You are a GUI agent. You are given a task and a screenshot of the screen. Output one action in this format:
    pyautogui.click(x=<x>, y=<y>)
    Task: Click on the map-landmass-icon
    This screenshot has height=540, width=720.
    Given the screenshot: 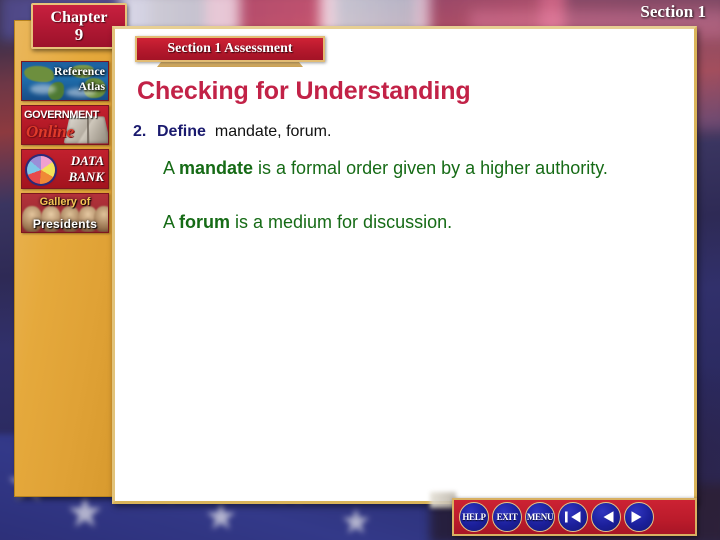 What is the action you would take?
    pyautogui.click(x=39, y=74)
    